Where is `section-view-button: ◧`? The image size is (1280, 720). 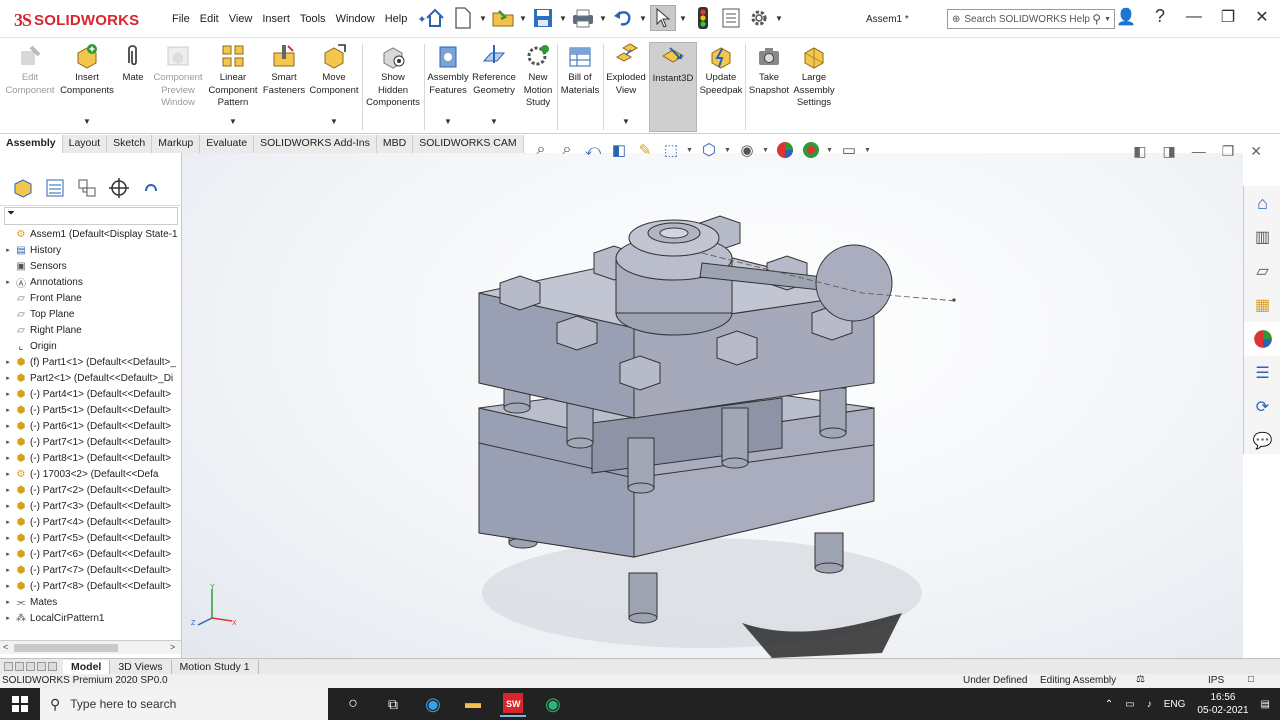 section-view-button: ◧ is located at coordinates (619, 150).